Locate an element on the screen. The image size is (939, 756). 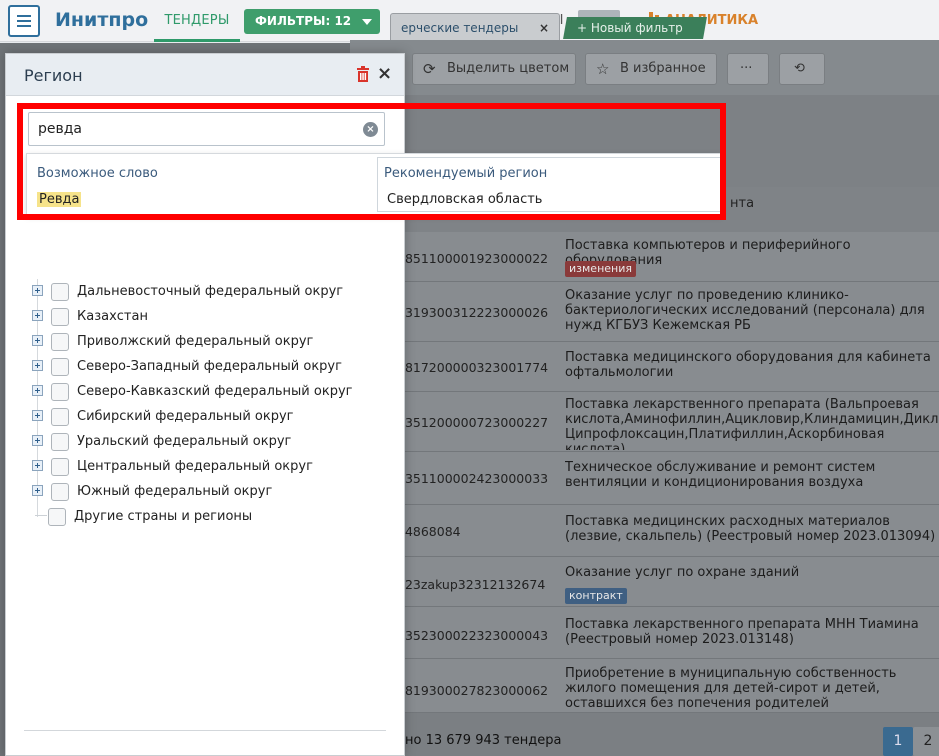
tree-item: Дальневосточный федеральный округ is located at coordinates (213, 291).